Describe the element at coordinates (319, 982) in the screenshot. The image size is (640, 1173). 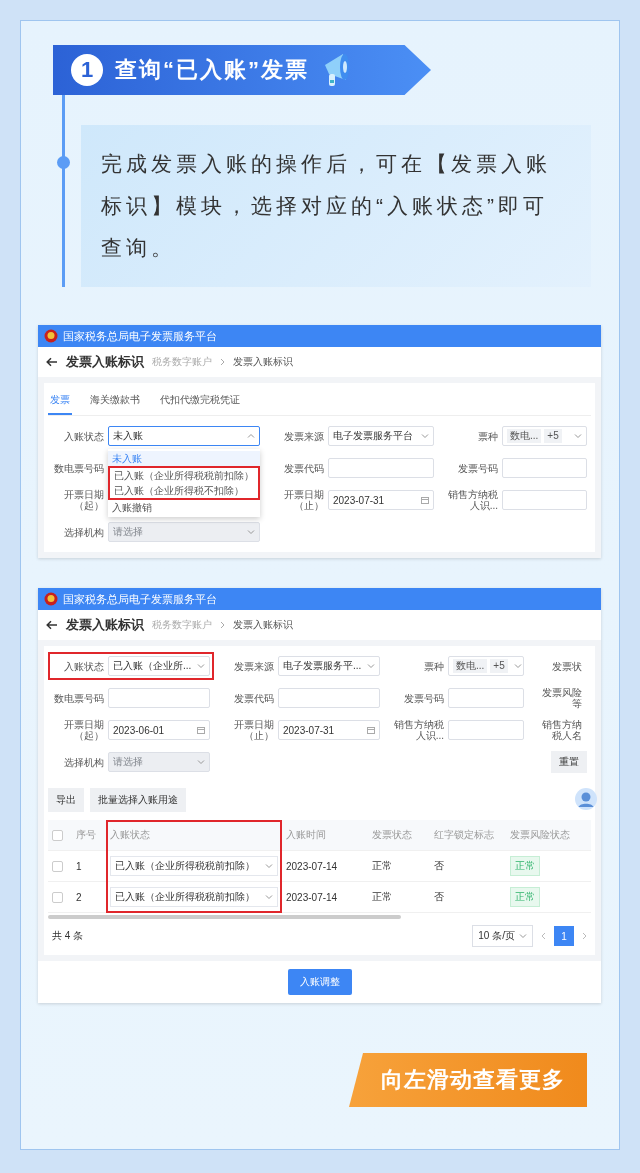
I see `submit-button: 入账调整` at that location.